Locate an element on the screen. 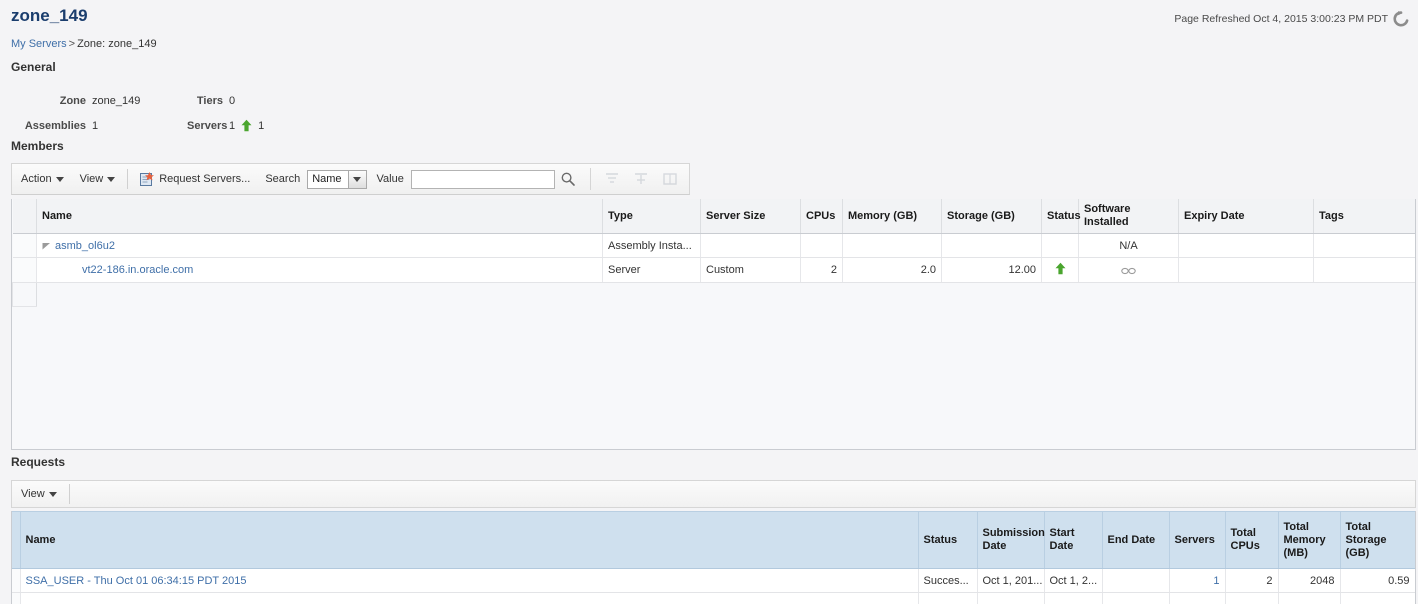 The width and height of the screenshot is (1418, 604). tiers-label: Tiers is located at coordinates (209, 100).